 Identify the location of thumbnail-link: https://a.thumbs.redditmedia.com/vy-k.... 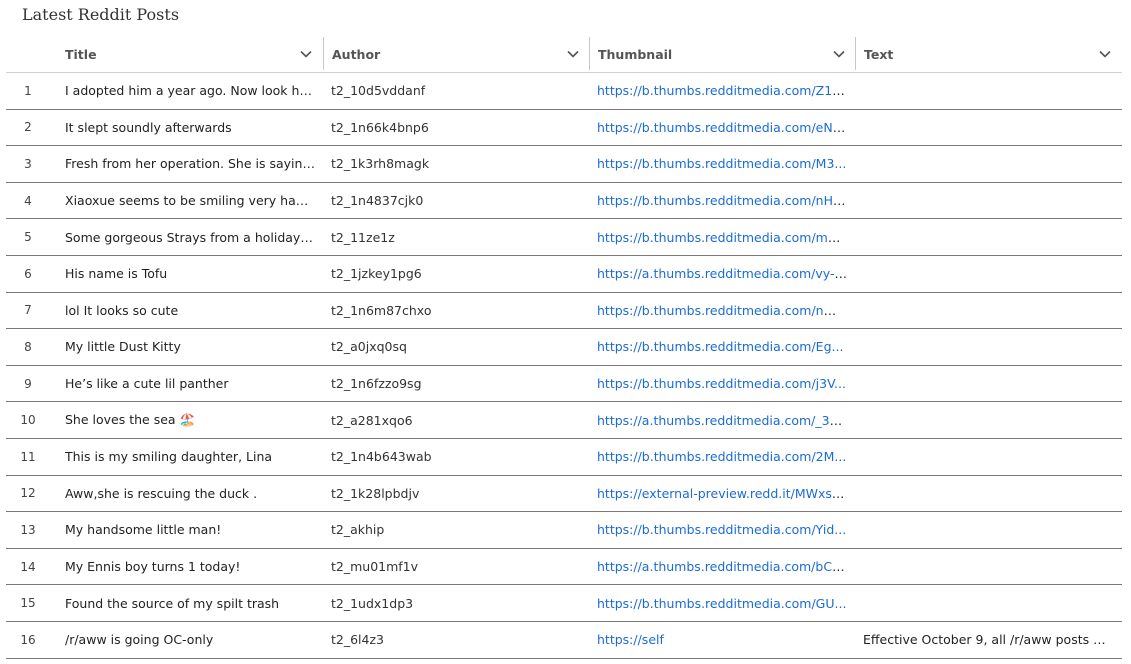
(722, 273).